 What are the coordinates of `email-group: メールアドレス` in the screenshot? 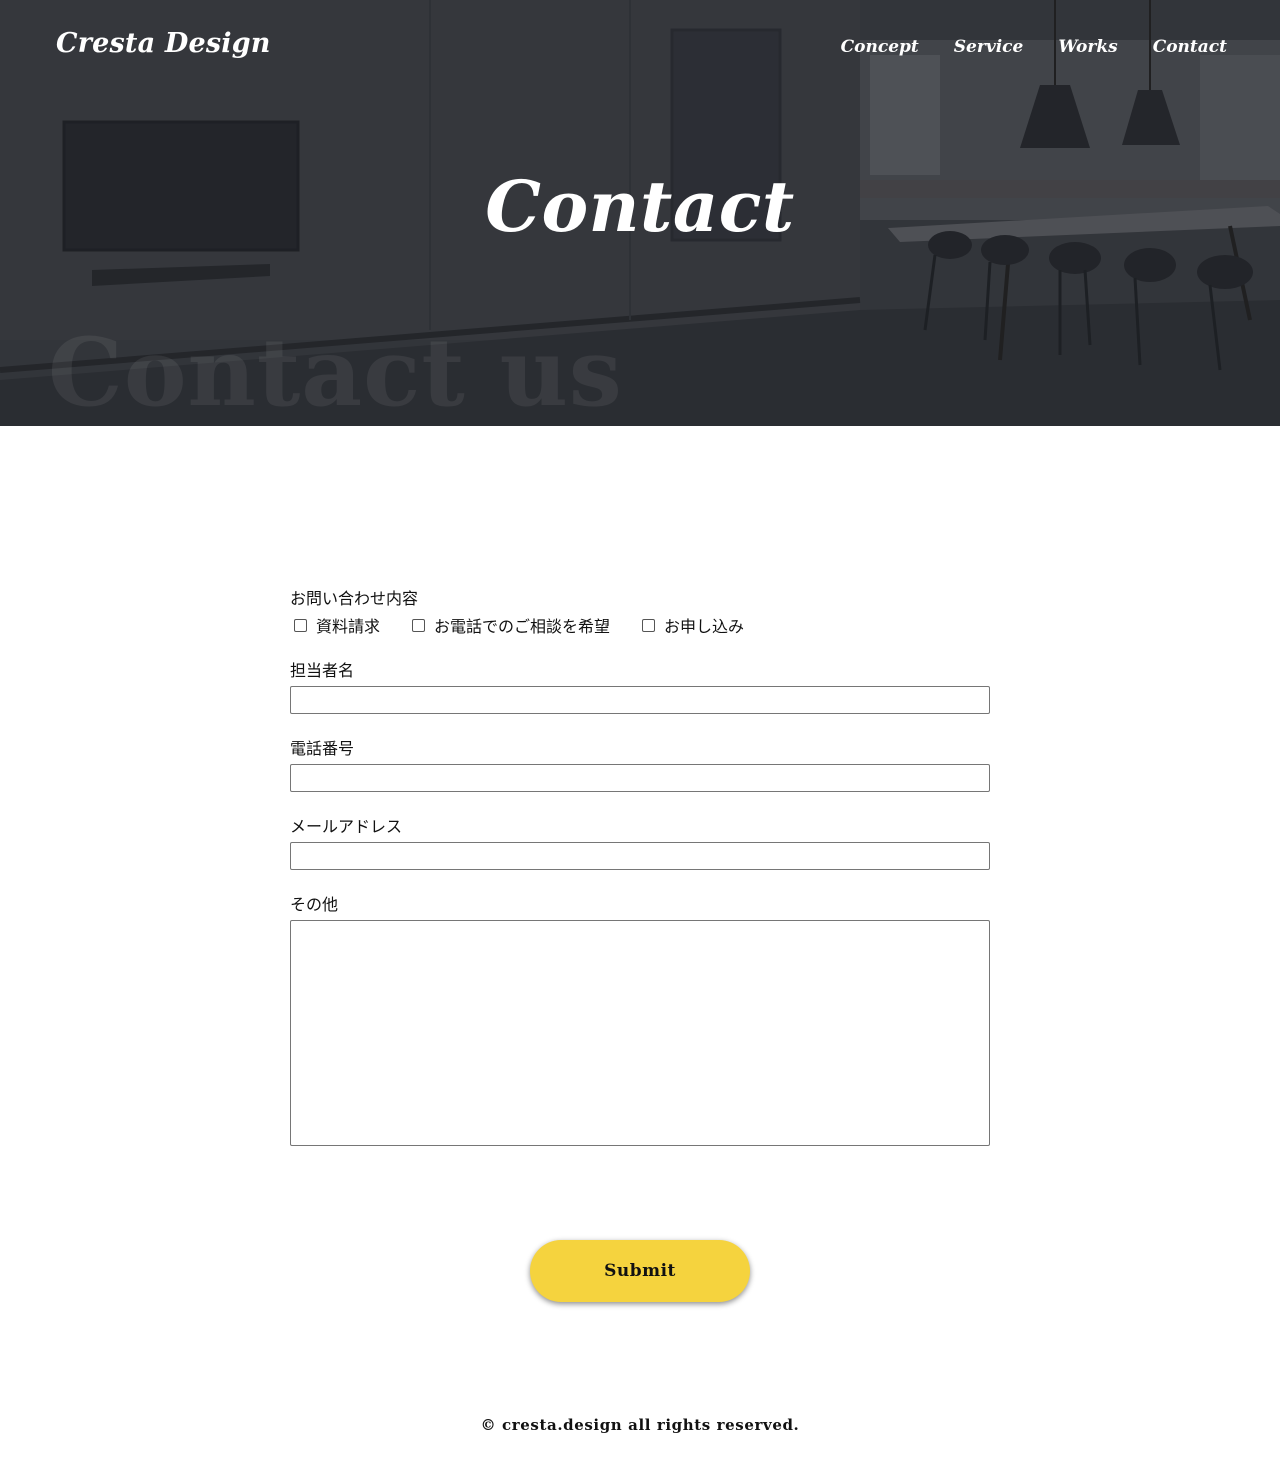 It's located at (640, 843).